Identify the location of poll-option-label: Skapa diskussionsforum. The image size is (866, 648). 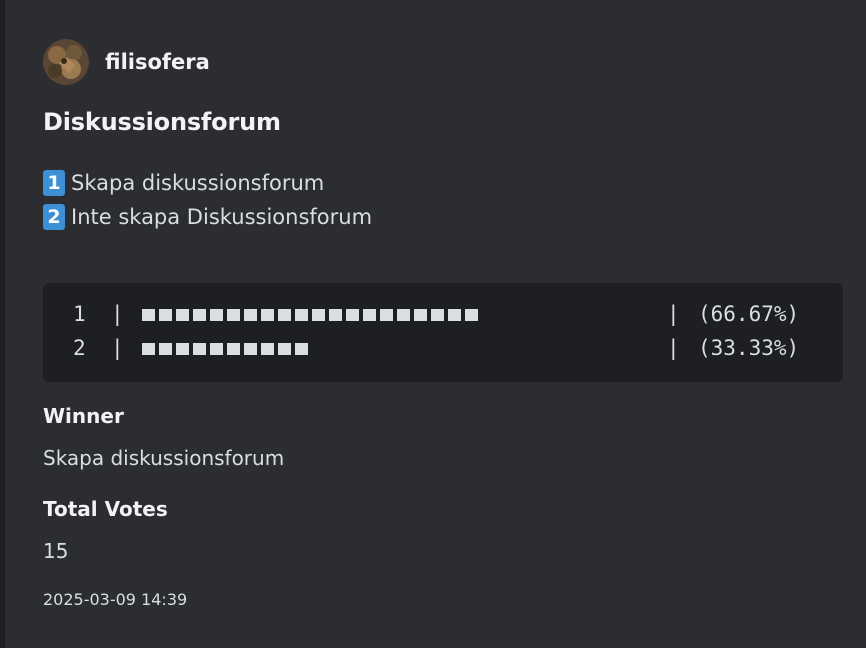
(198, 183).